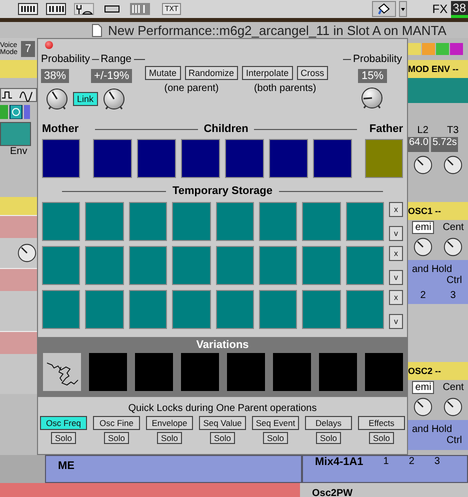  Describe the element at coordinates (61, 372) in the screenshot. I see `variation-slot` at that location.